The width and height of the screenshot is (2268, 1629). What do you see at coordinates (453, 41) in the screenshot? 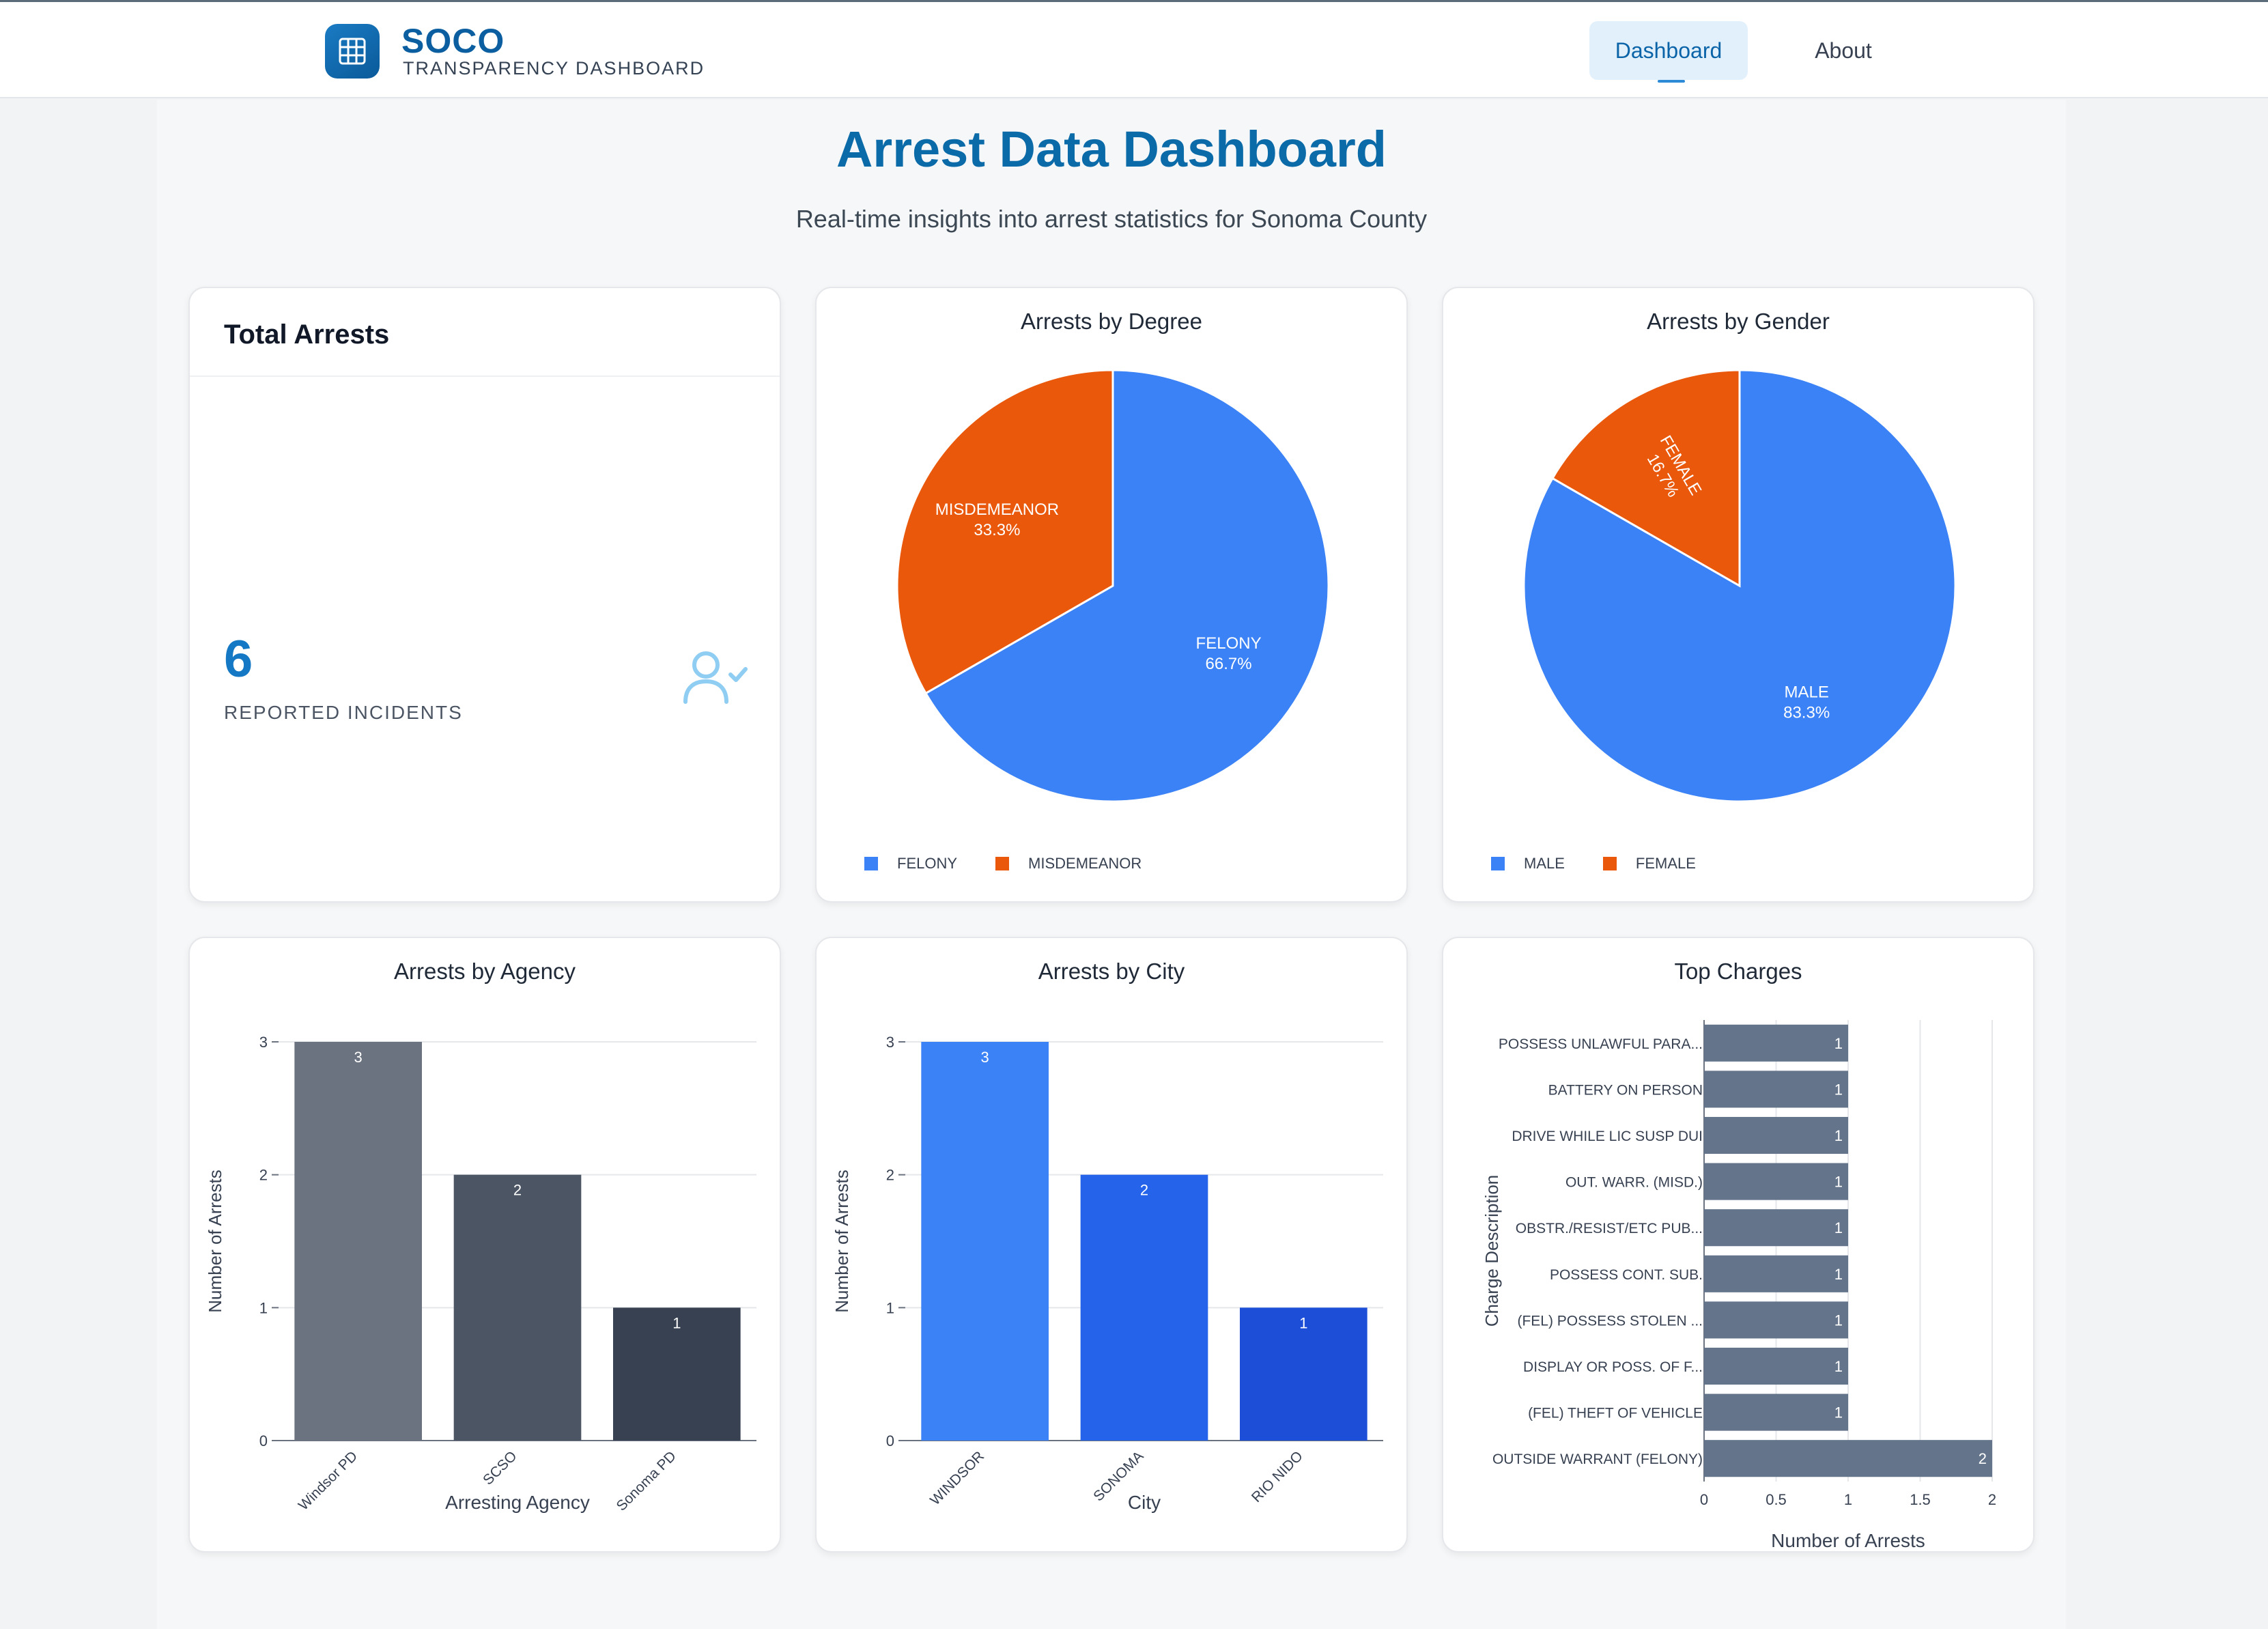
I see `brand-title: SOCO` at bounding box center [453, 41].